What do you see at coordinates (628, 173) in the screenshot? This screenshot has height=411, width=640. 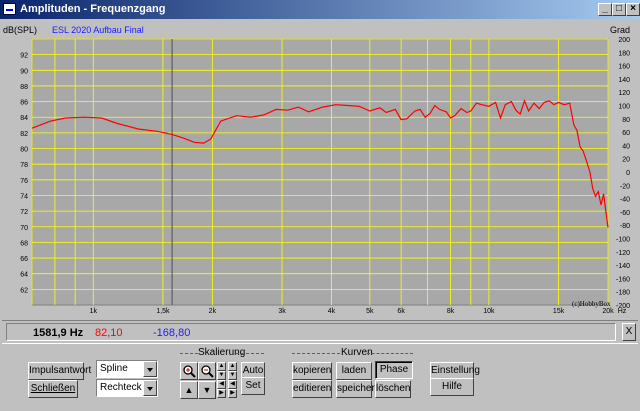 I see `y2-tick-label: 0` at bounding box center [628, 173].